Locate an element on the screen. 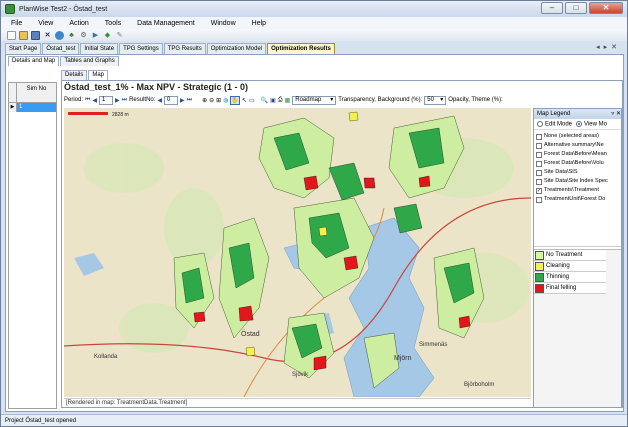 The height and width of the screenshot is (427, 628). select-rectangle-icon: ▭ is located at coordinates (252, 100).